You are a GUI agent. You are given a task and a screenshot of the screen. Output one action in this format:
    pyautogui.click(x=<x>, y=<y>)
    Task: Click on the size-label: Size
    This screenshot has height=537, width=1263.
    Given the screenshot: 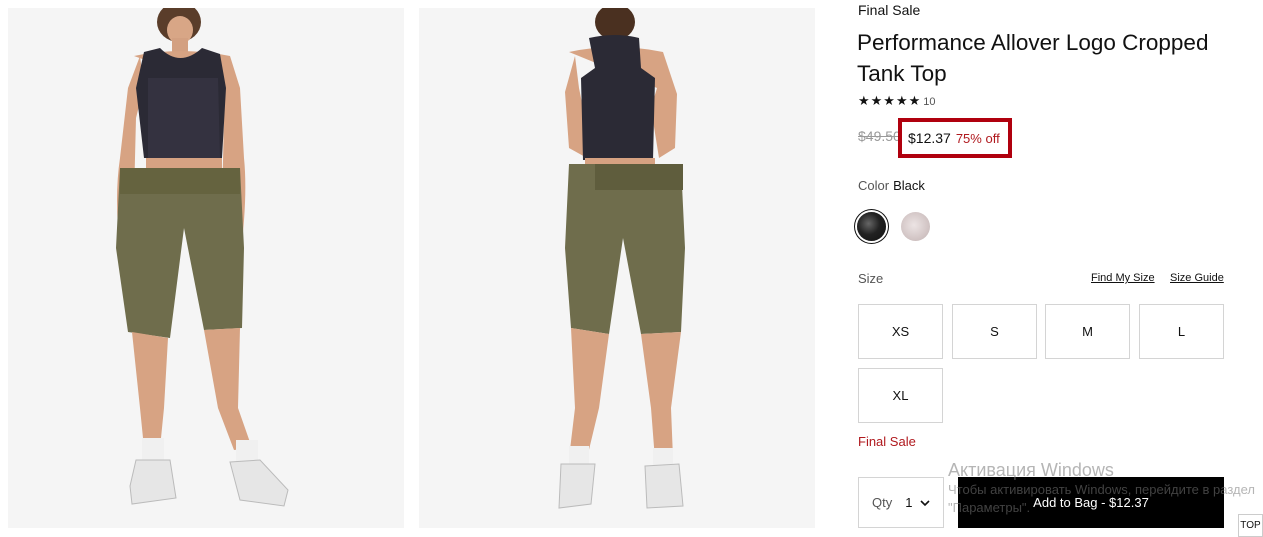 What is the action you would take?
    pyautogui.click(x=871, y=278)
    